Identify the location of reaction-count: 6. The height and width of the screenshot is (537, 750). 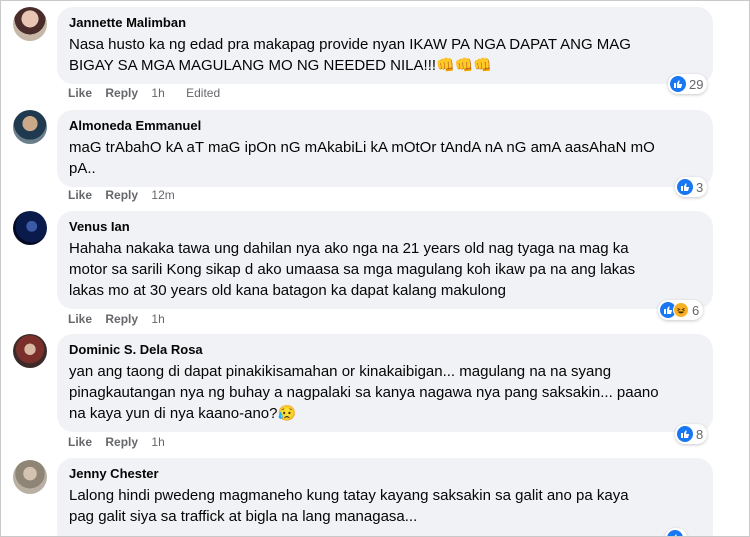
(696, 310).